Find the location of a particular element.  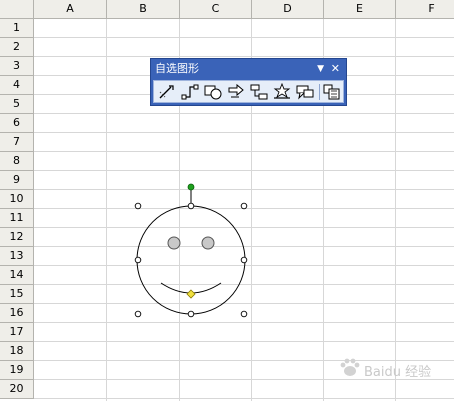

row-header-6: 6 is located at coordinates (17, 123).